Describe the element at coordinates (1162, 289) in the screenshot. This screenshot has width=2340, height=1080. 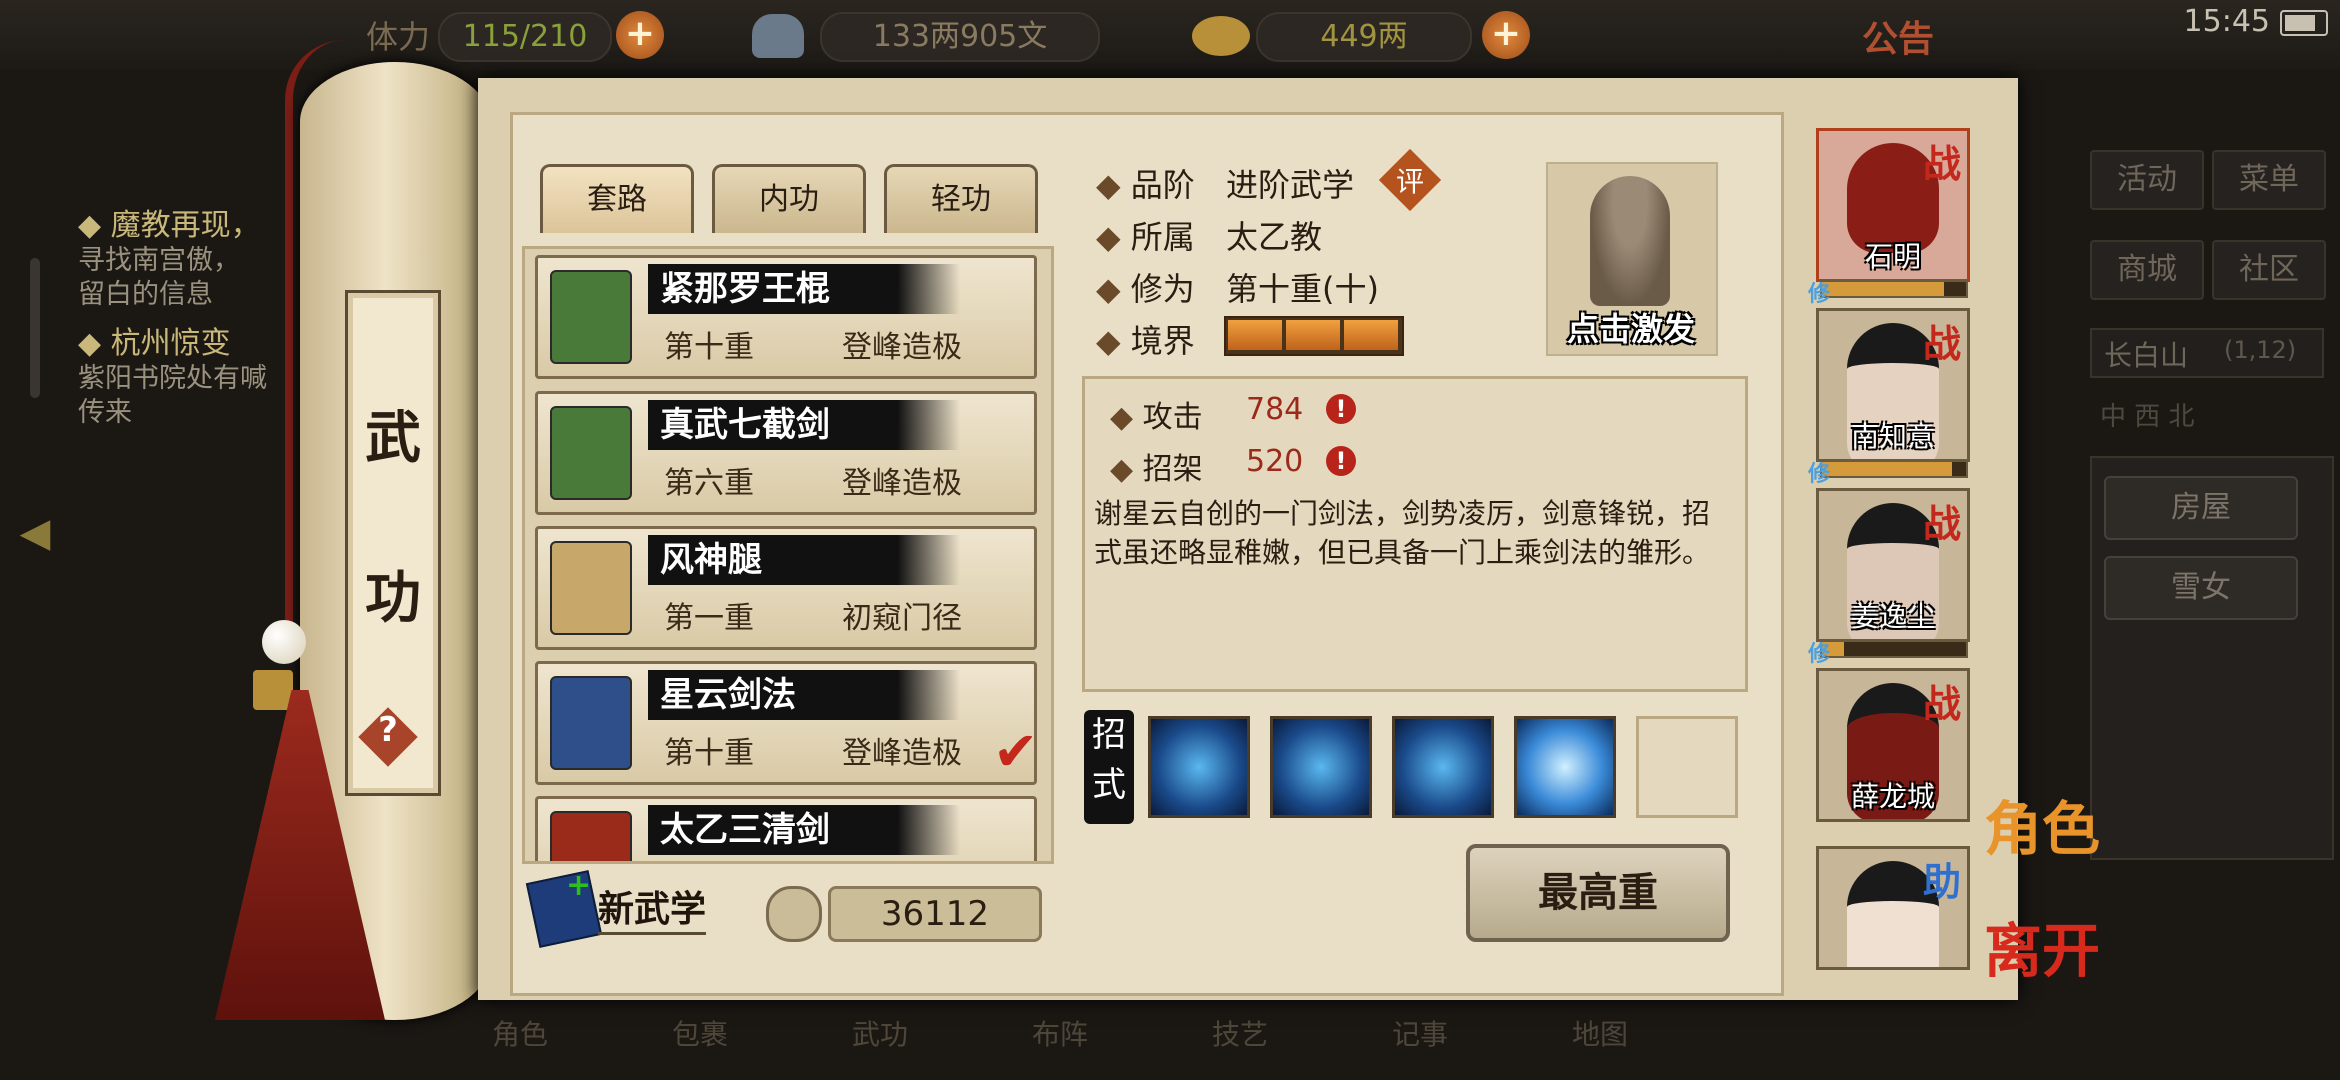
I see `cultivation-label: 修为` at that location.